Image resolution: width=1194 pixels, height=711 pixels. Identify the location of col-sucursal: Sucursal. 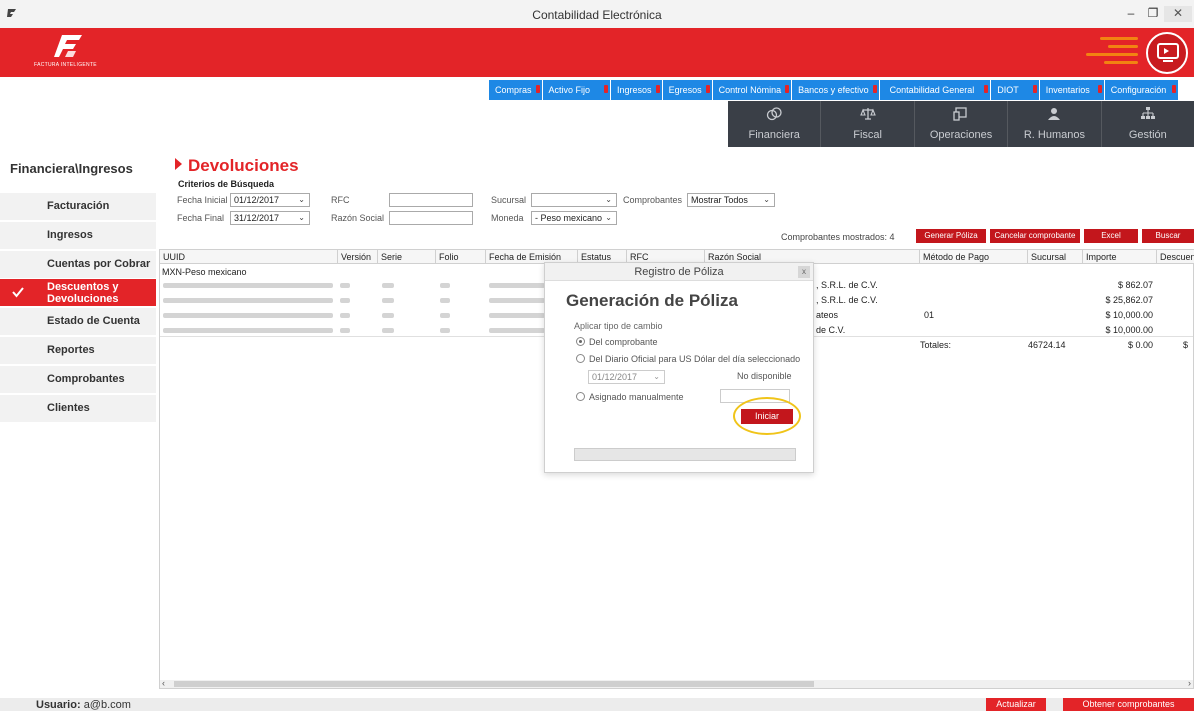
(1055, 257).